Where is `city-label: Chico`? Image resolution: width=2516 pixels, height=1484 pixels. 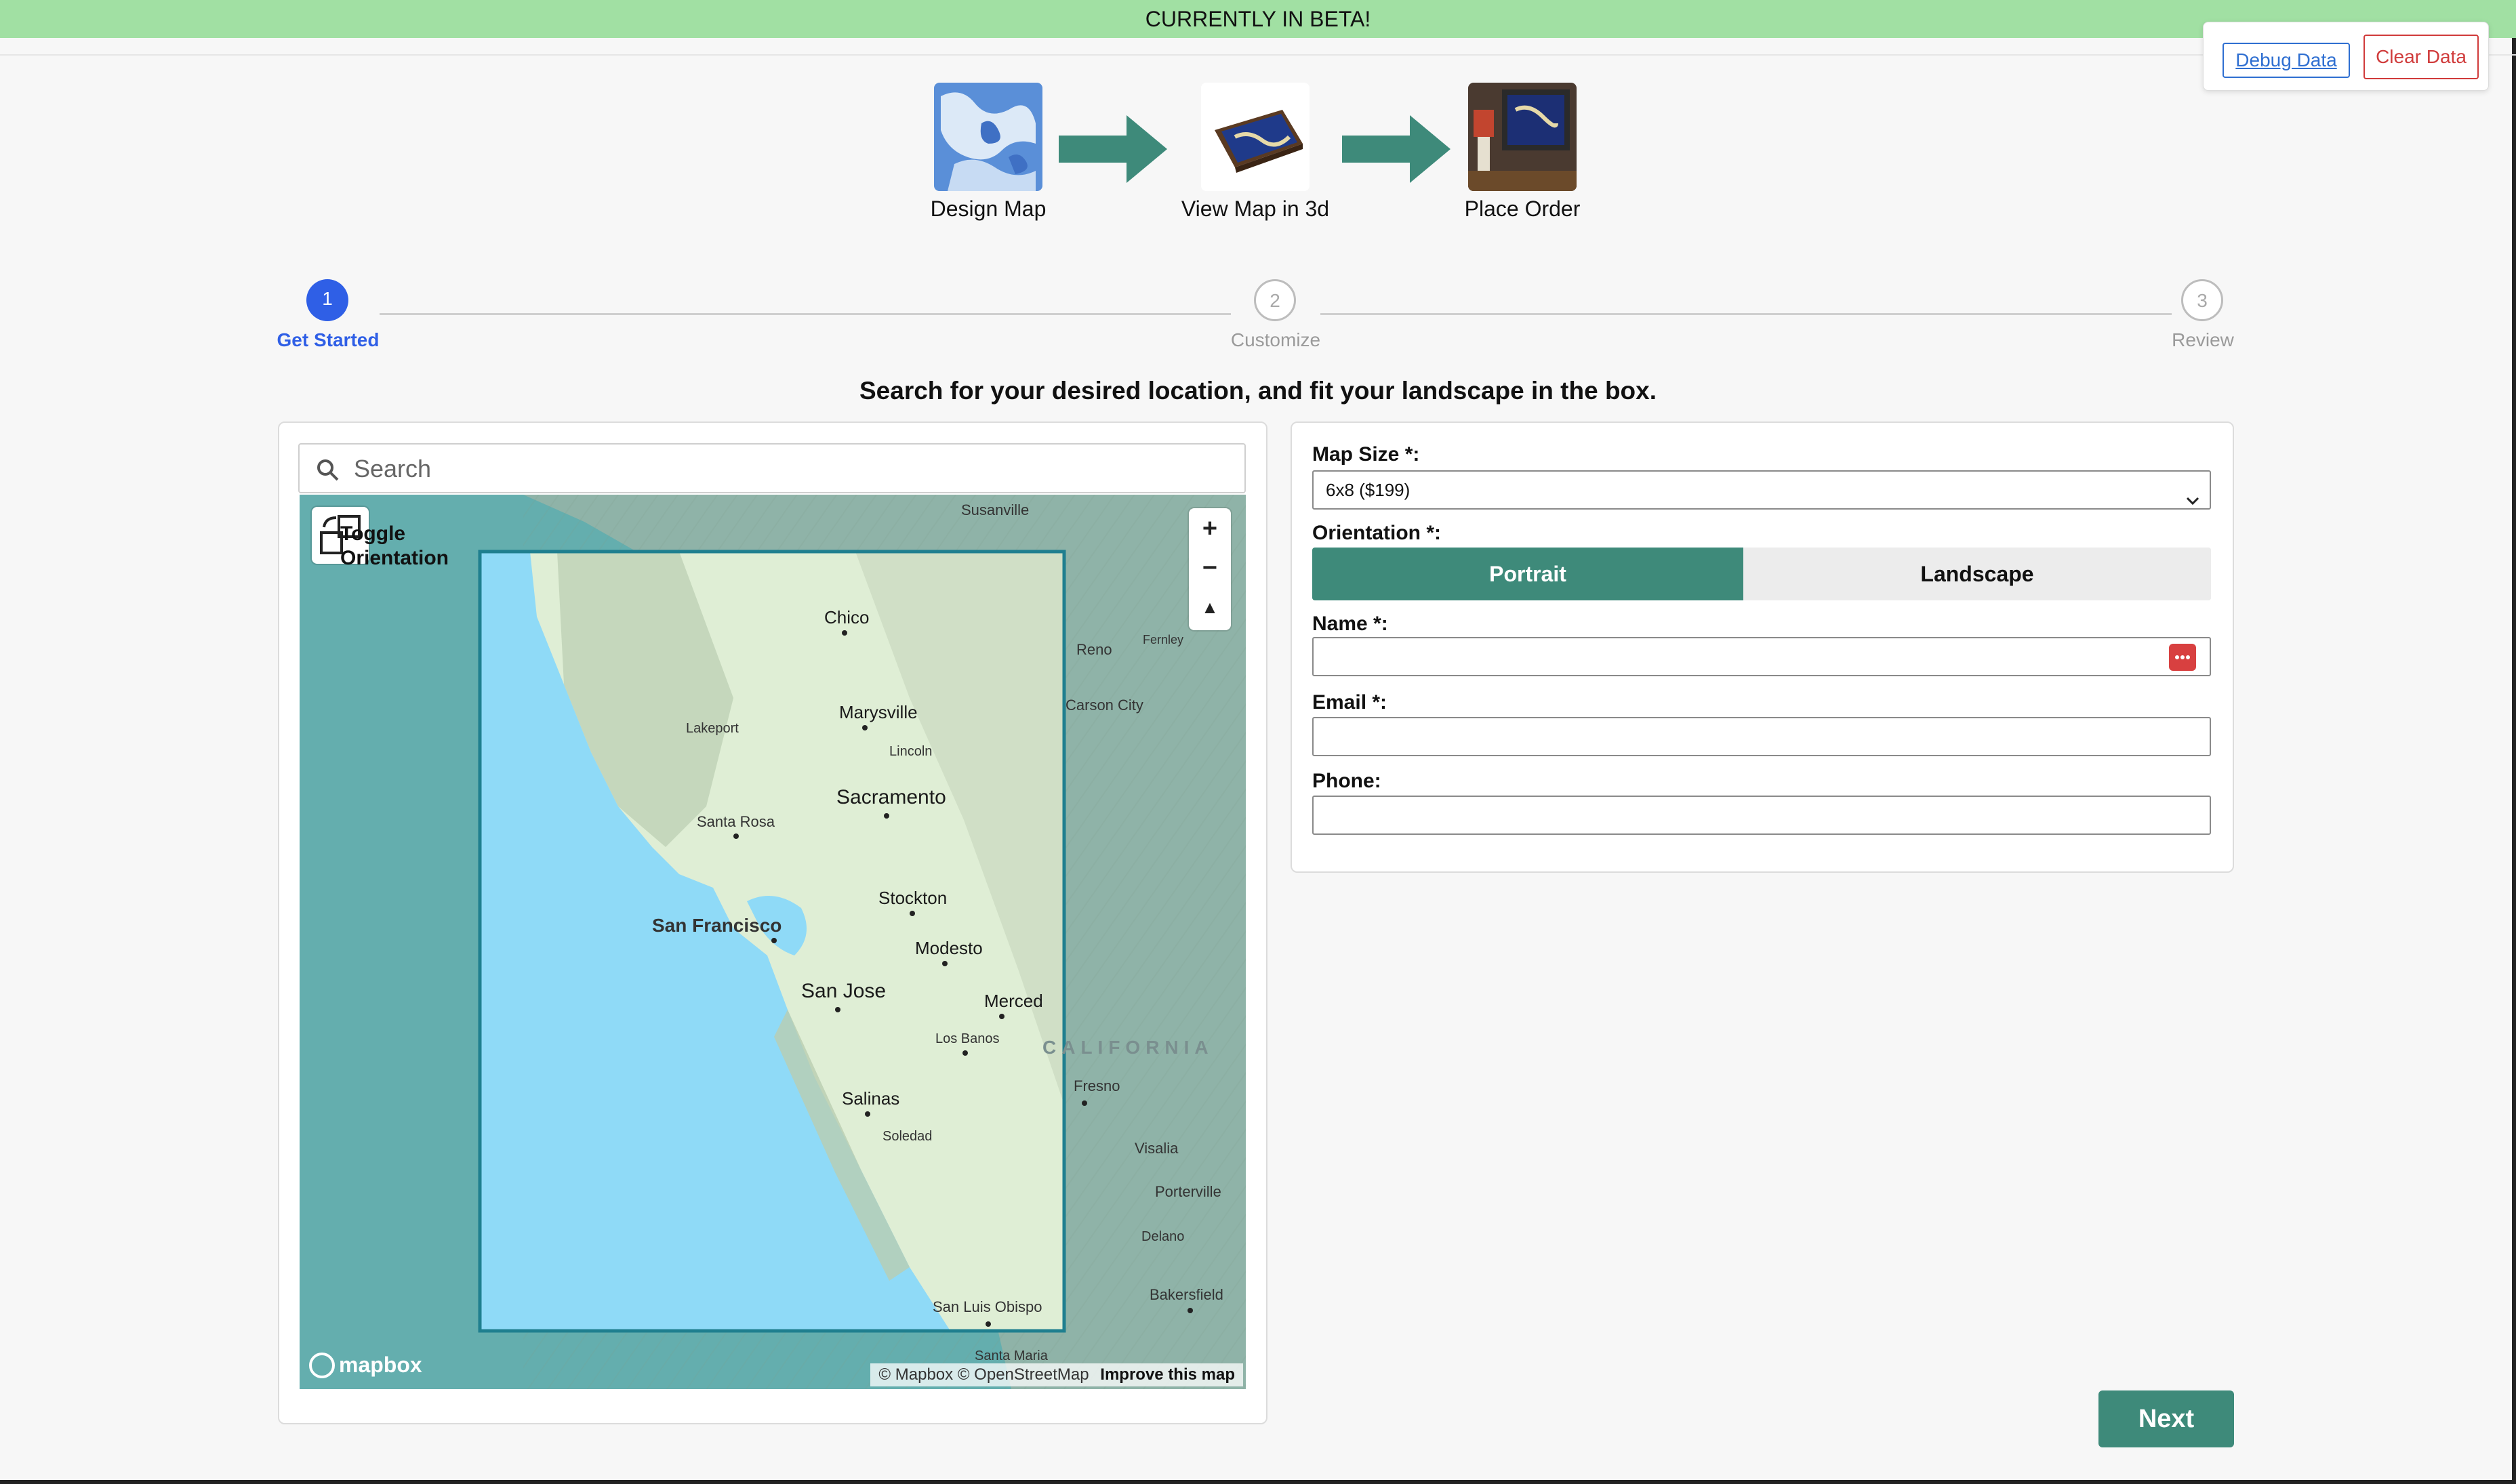
city-label: Chico is located at coordinates (847, 617).